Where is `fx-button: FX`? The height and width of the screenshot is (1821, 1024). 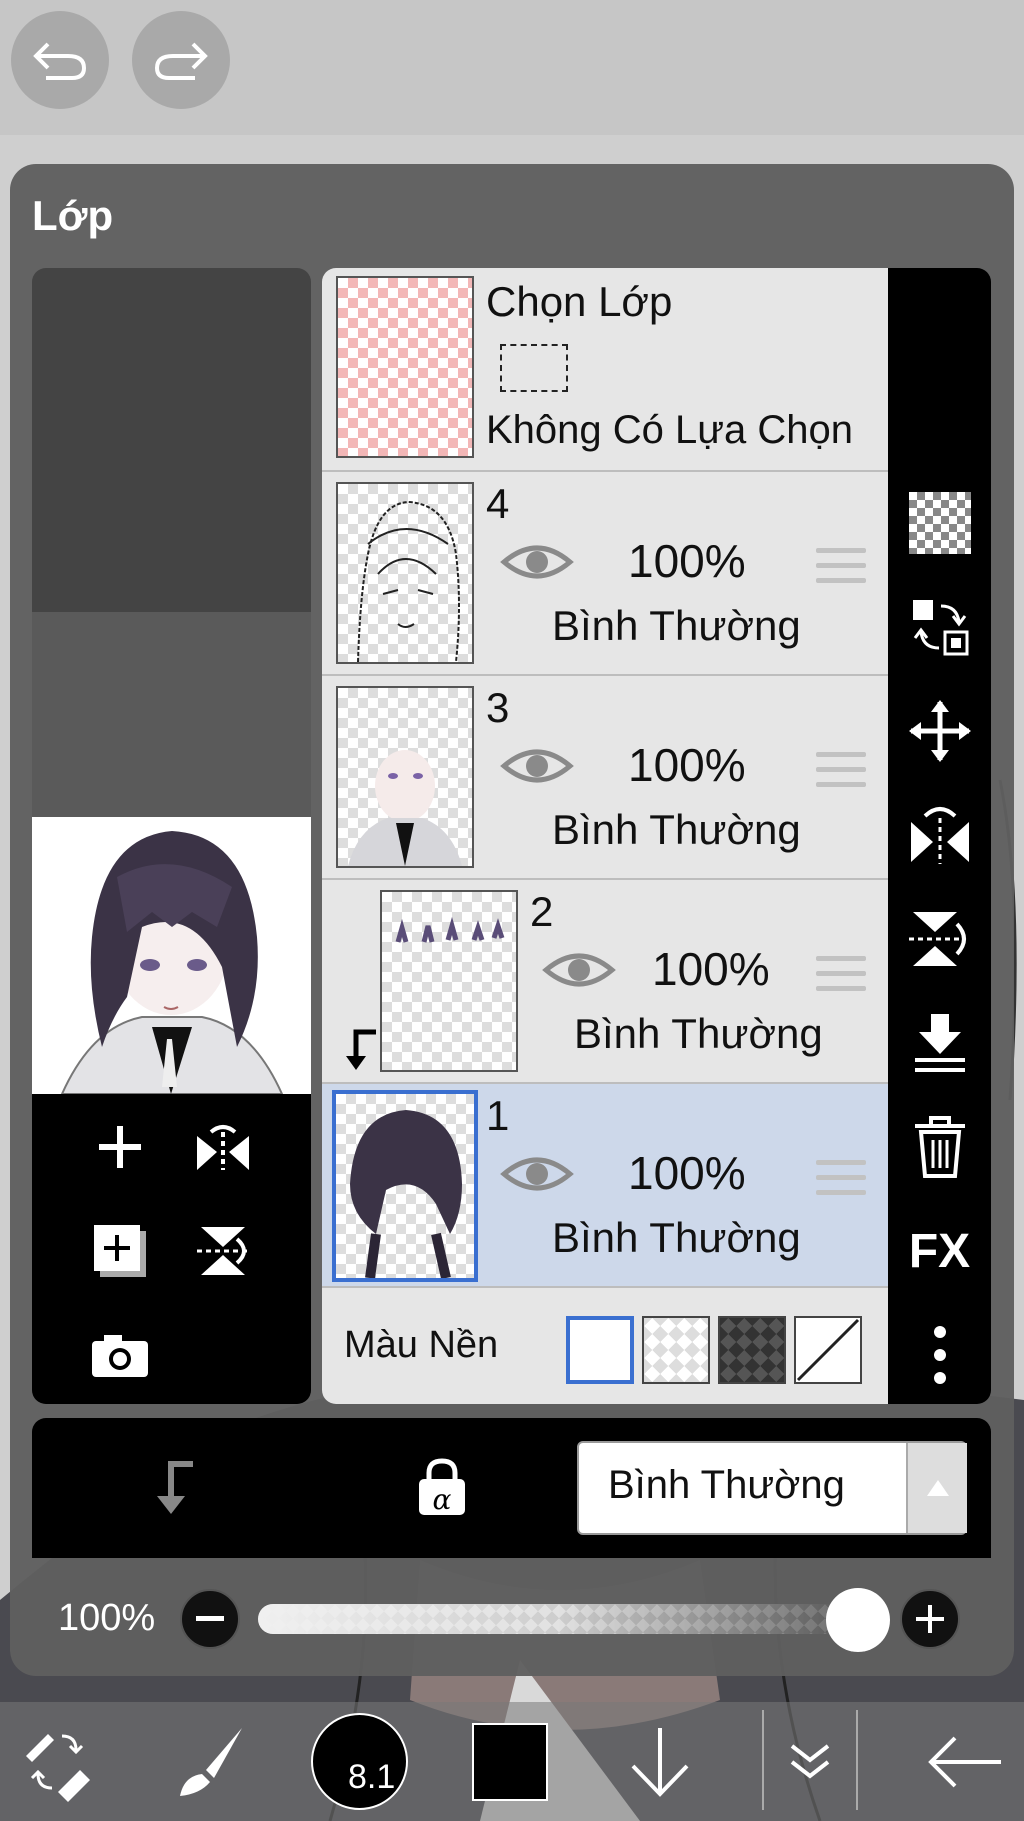 fx-button: FX is located at coordinates (939, 1251).